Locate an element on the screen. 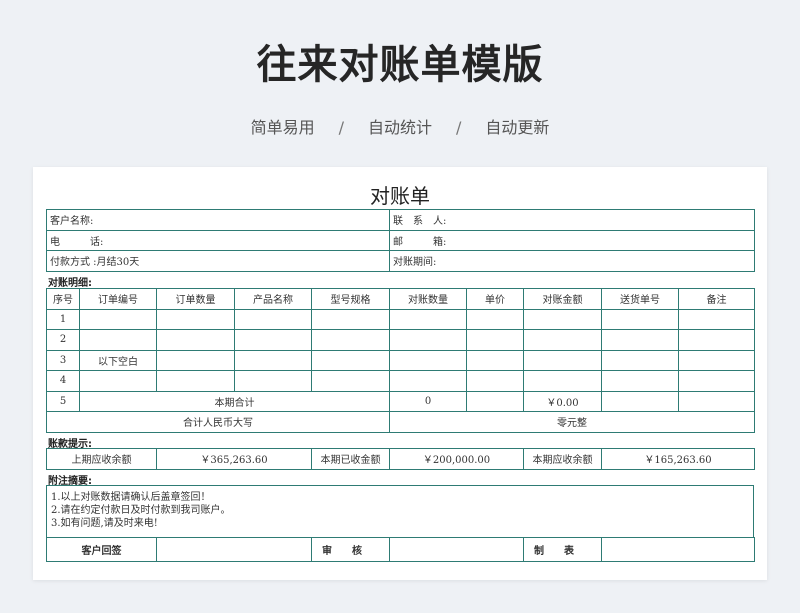 This screenshot has width=800, height=613. info-table: 客户名称: 联 系 人: 电 话: 邮 箱: 付款方式 :月结30天 对账期间: is located at coordinates (400, 240).